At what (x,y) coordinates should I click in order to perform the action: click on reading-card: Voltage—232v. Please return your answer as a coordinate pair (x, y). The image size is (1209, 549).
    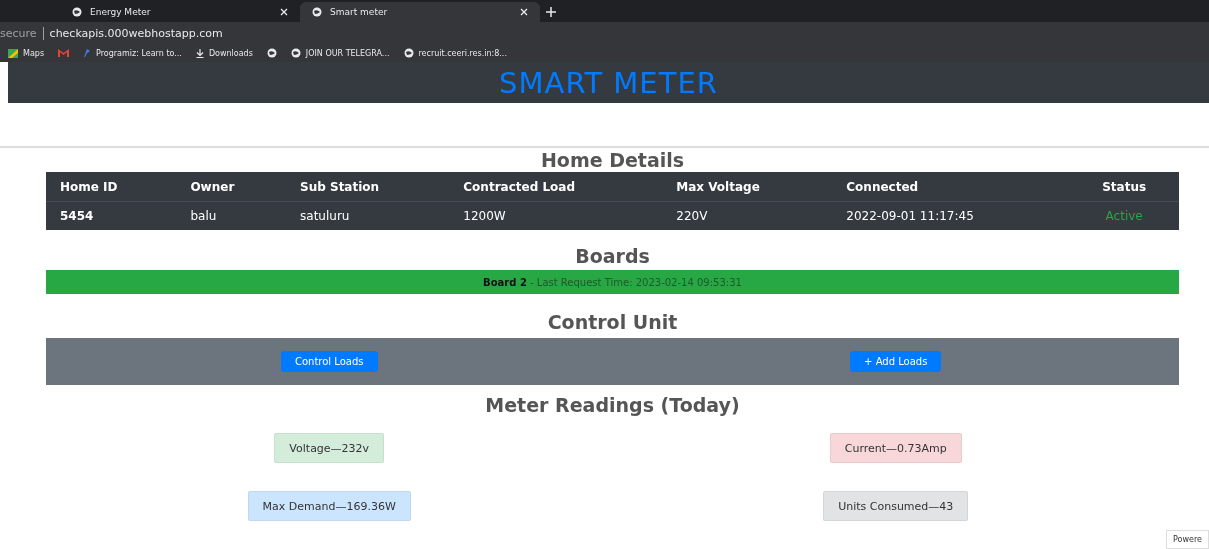
    Looking at the image, I should click on (329, 448).